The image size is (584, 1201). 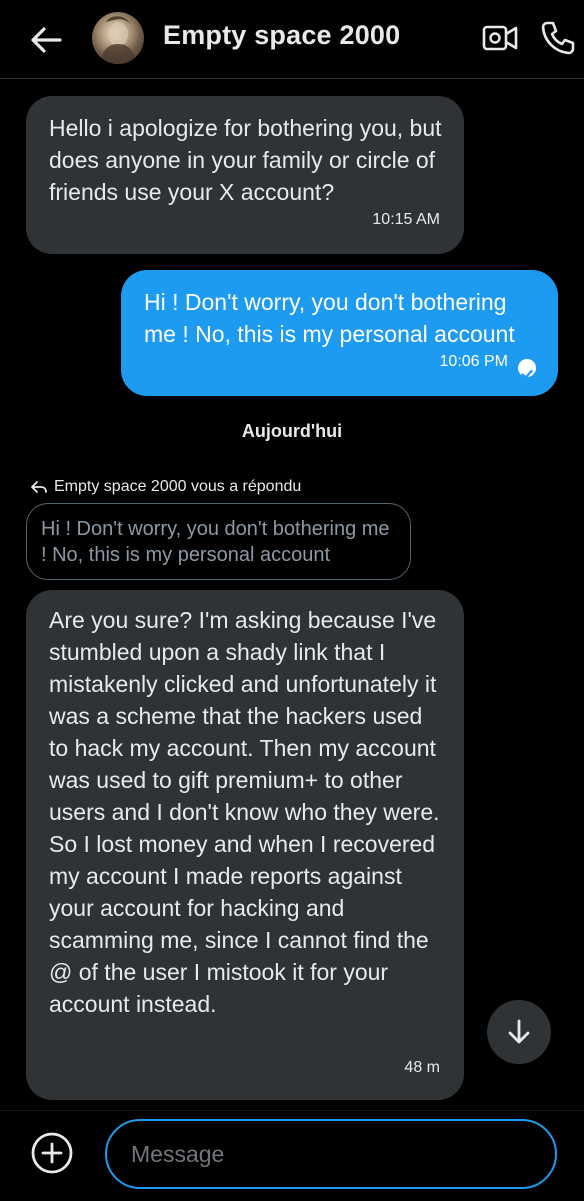 I want to click on avatar-image, so click(x=118, y=40).